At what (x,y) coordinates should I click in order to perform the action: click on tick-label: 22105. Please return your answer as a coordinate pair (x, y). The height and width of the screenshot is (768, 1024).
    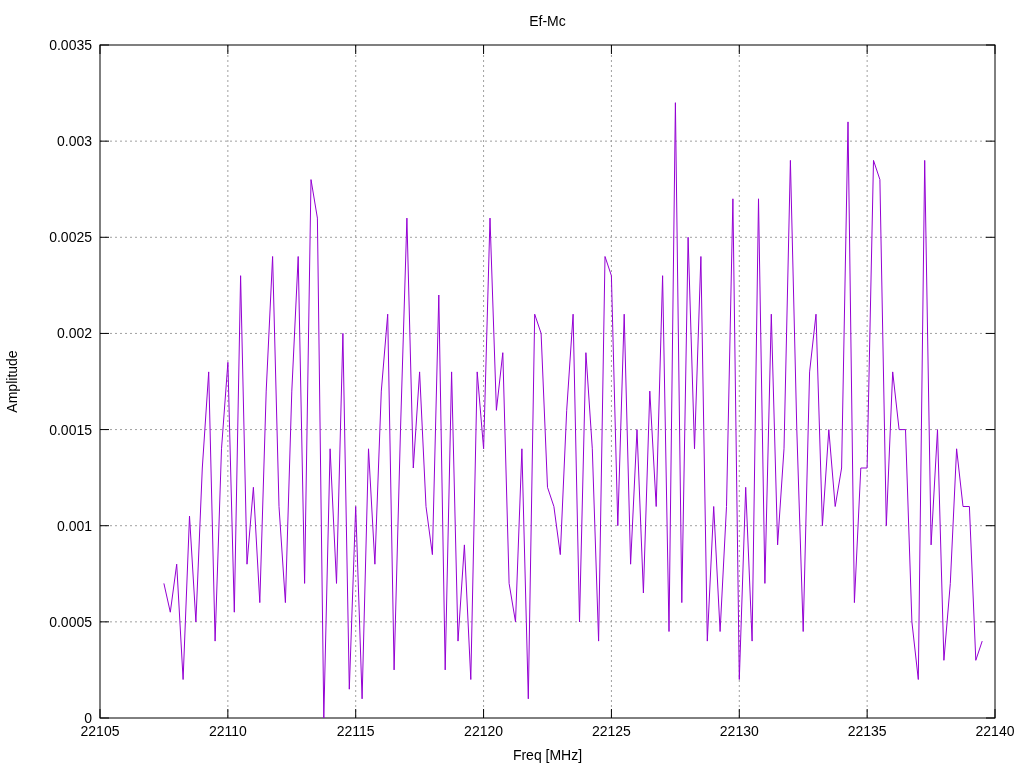
    Looking at the image, I should click on (100, 731).